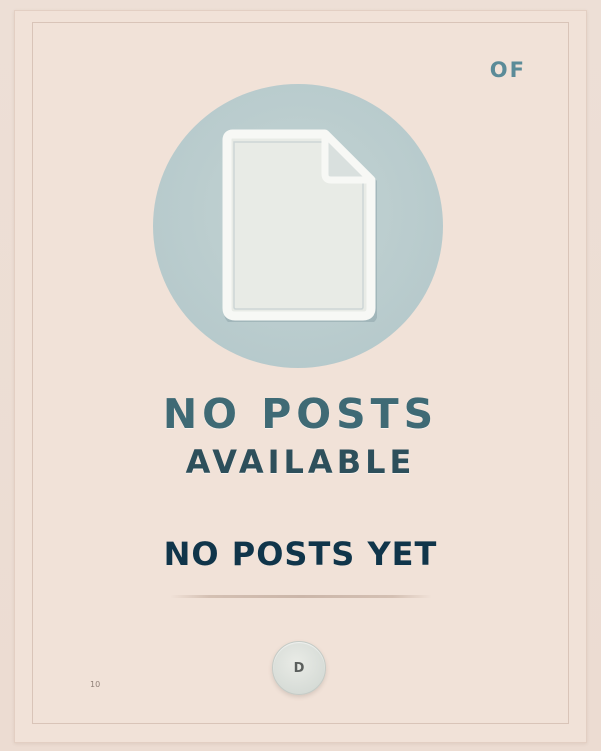 The image size is (601, 751). I want to click on corner-label: OF, so click(507, 70).